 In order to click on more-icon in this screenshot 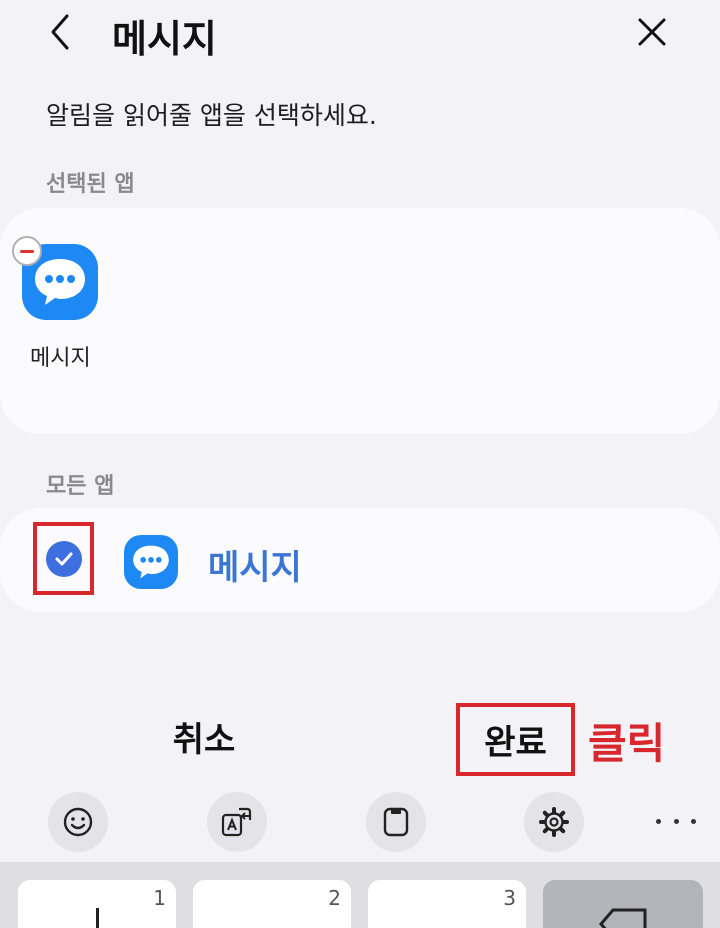, I will do `click(658, 821)`.